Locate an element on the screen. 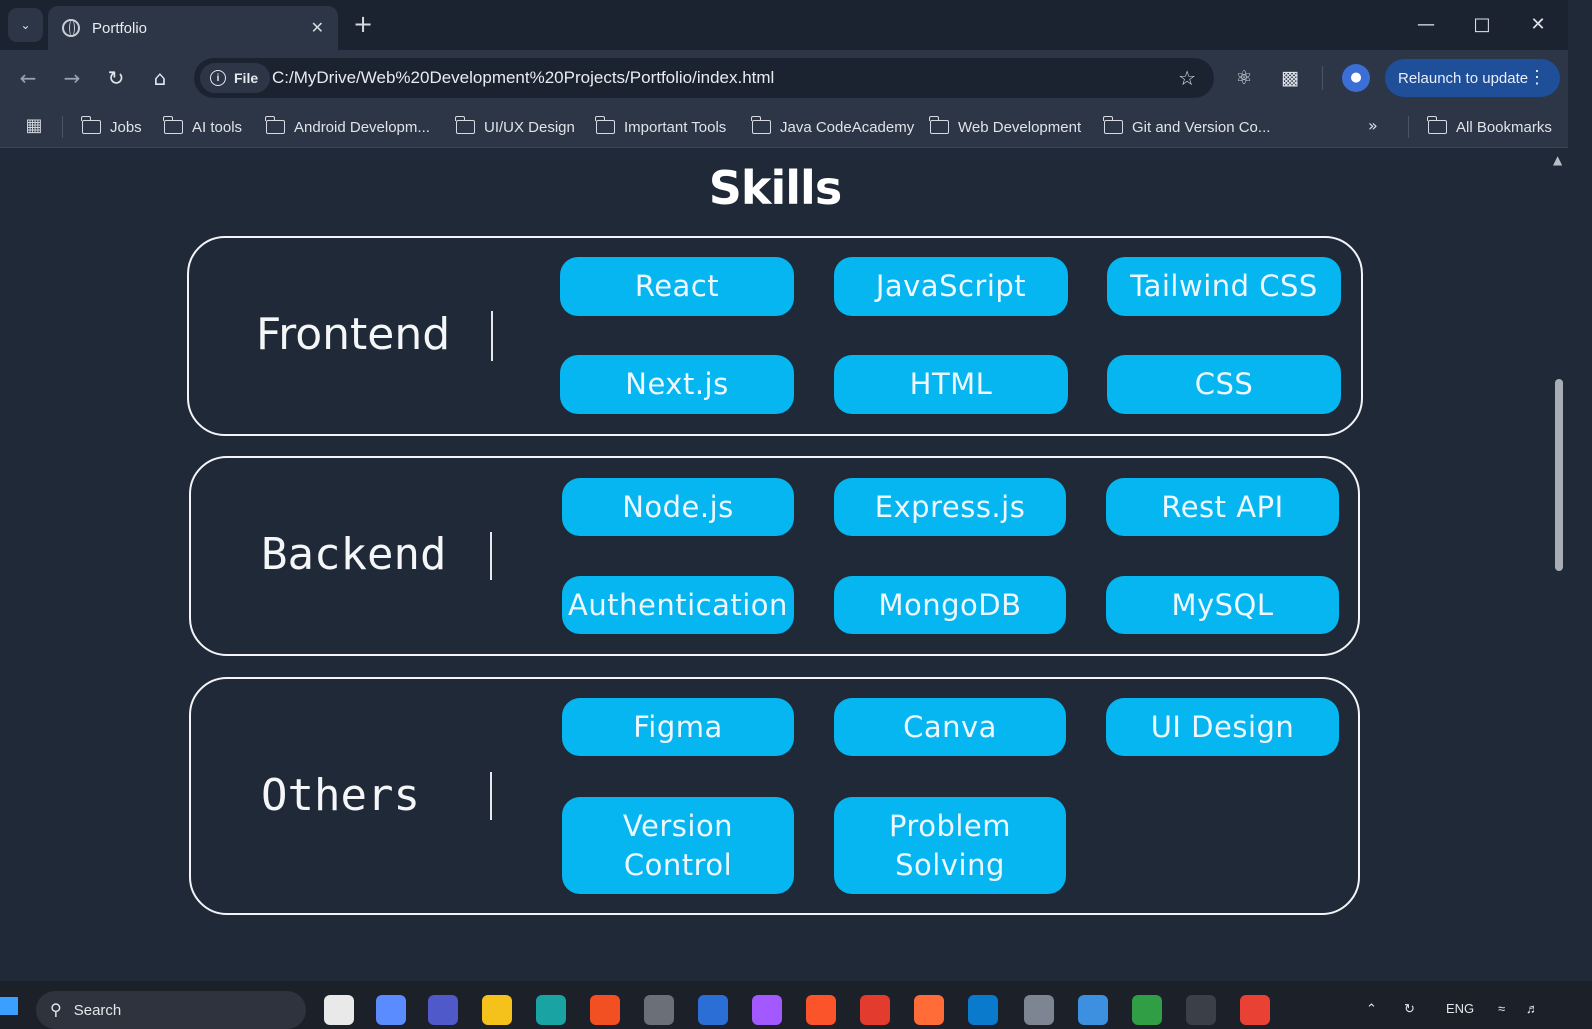 The width and height of the screenshot is (1592, 1029). category-title-backend: Backend is located at coordinates (354, 554).